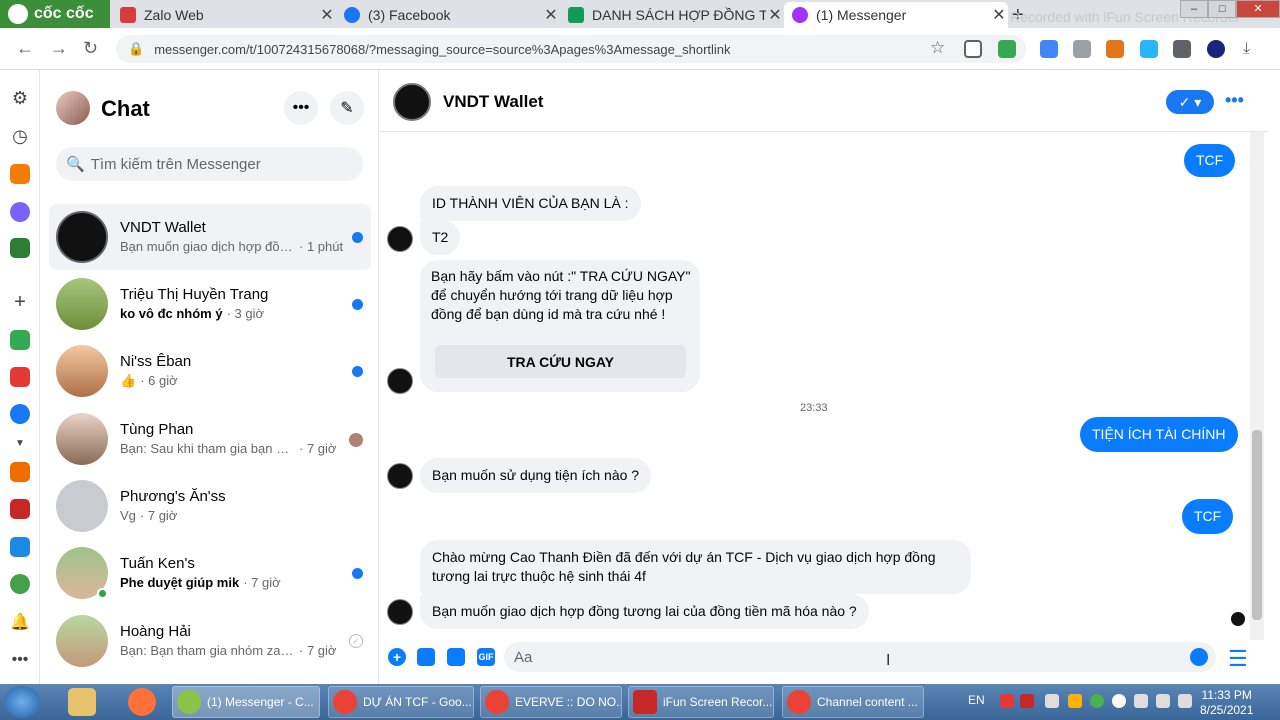 Image resolution: width=1280 pixels, height=720 pixels. What do you see at coordinates (20, 136) in the screenshot?
I see `history-icon: ◷` at bounding box center [20, 136].